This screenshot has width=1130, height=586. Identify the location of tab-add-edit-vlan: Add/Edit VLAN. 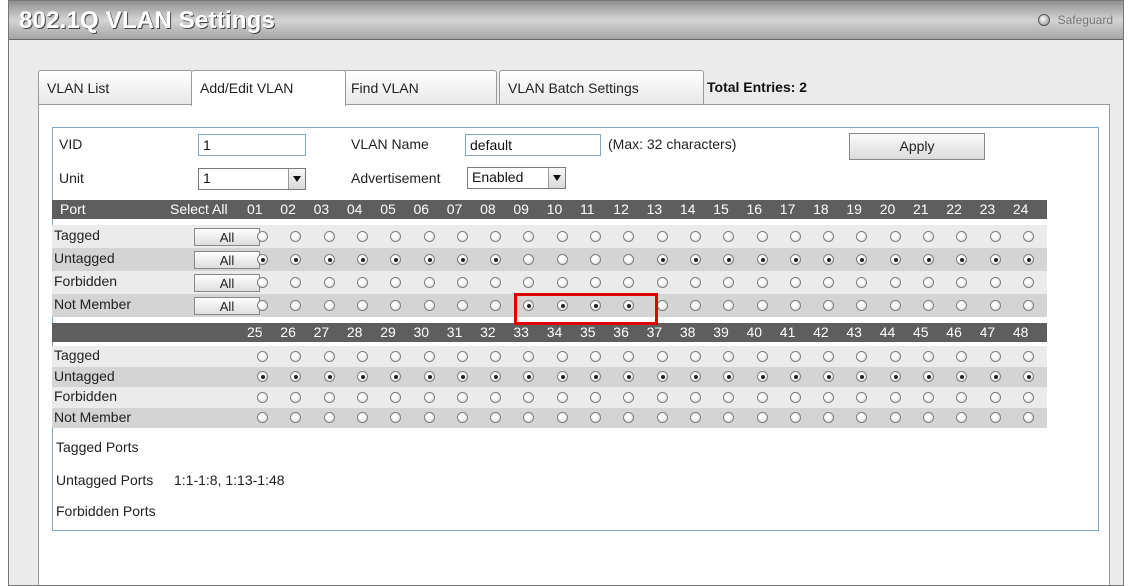
(268, 88).